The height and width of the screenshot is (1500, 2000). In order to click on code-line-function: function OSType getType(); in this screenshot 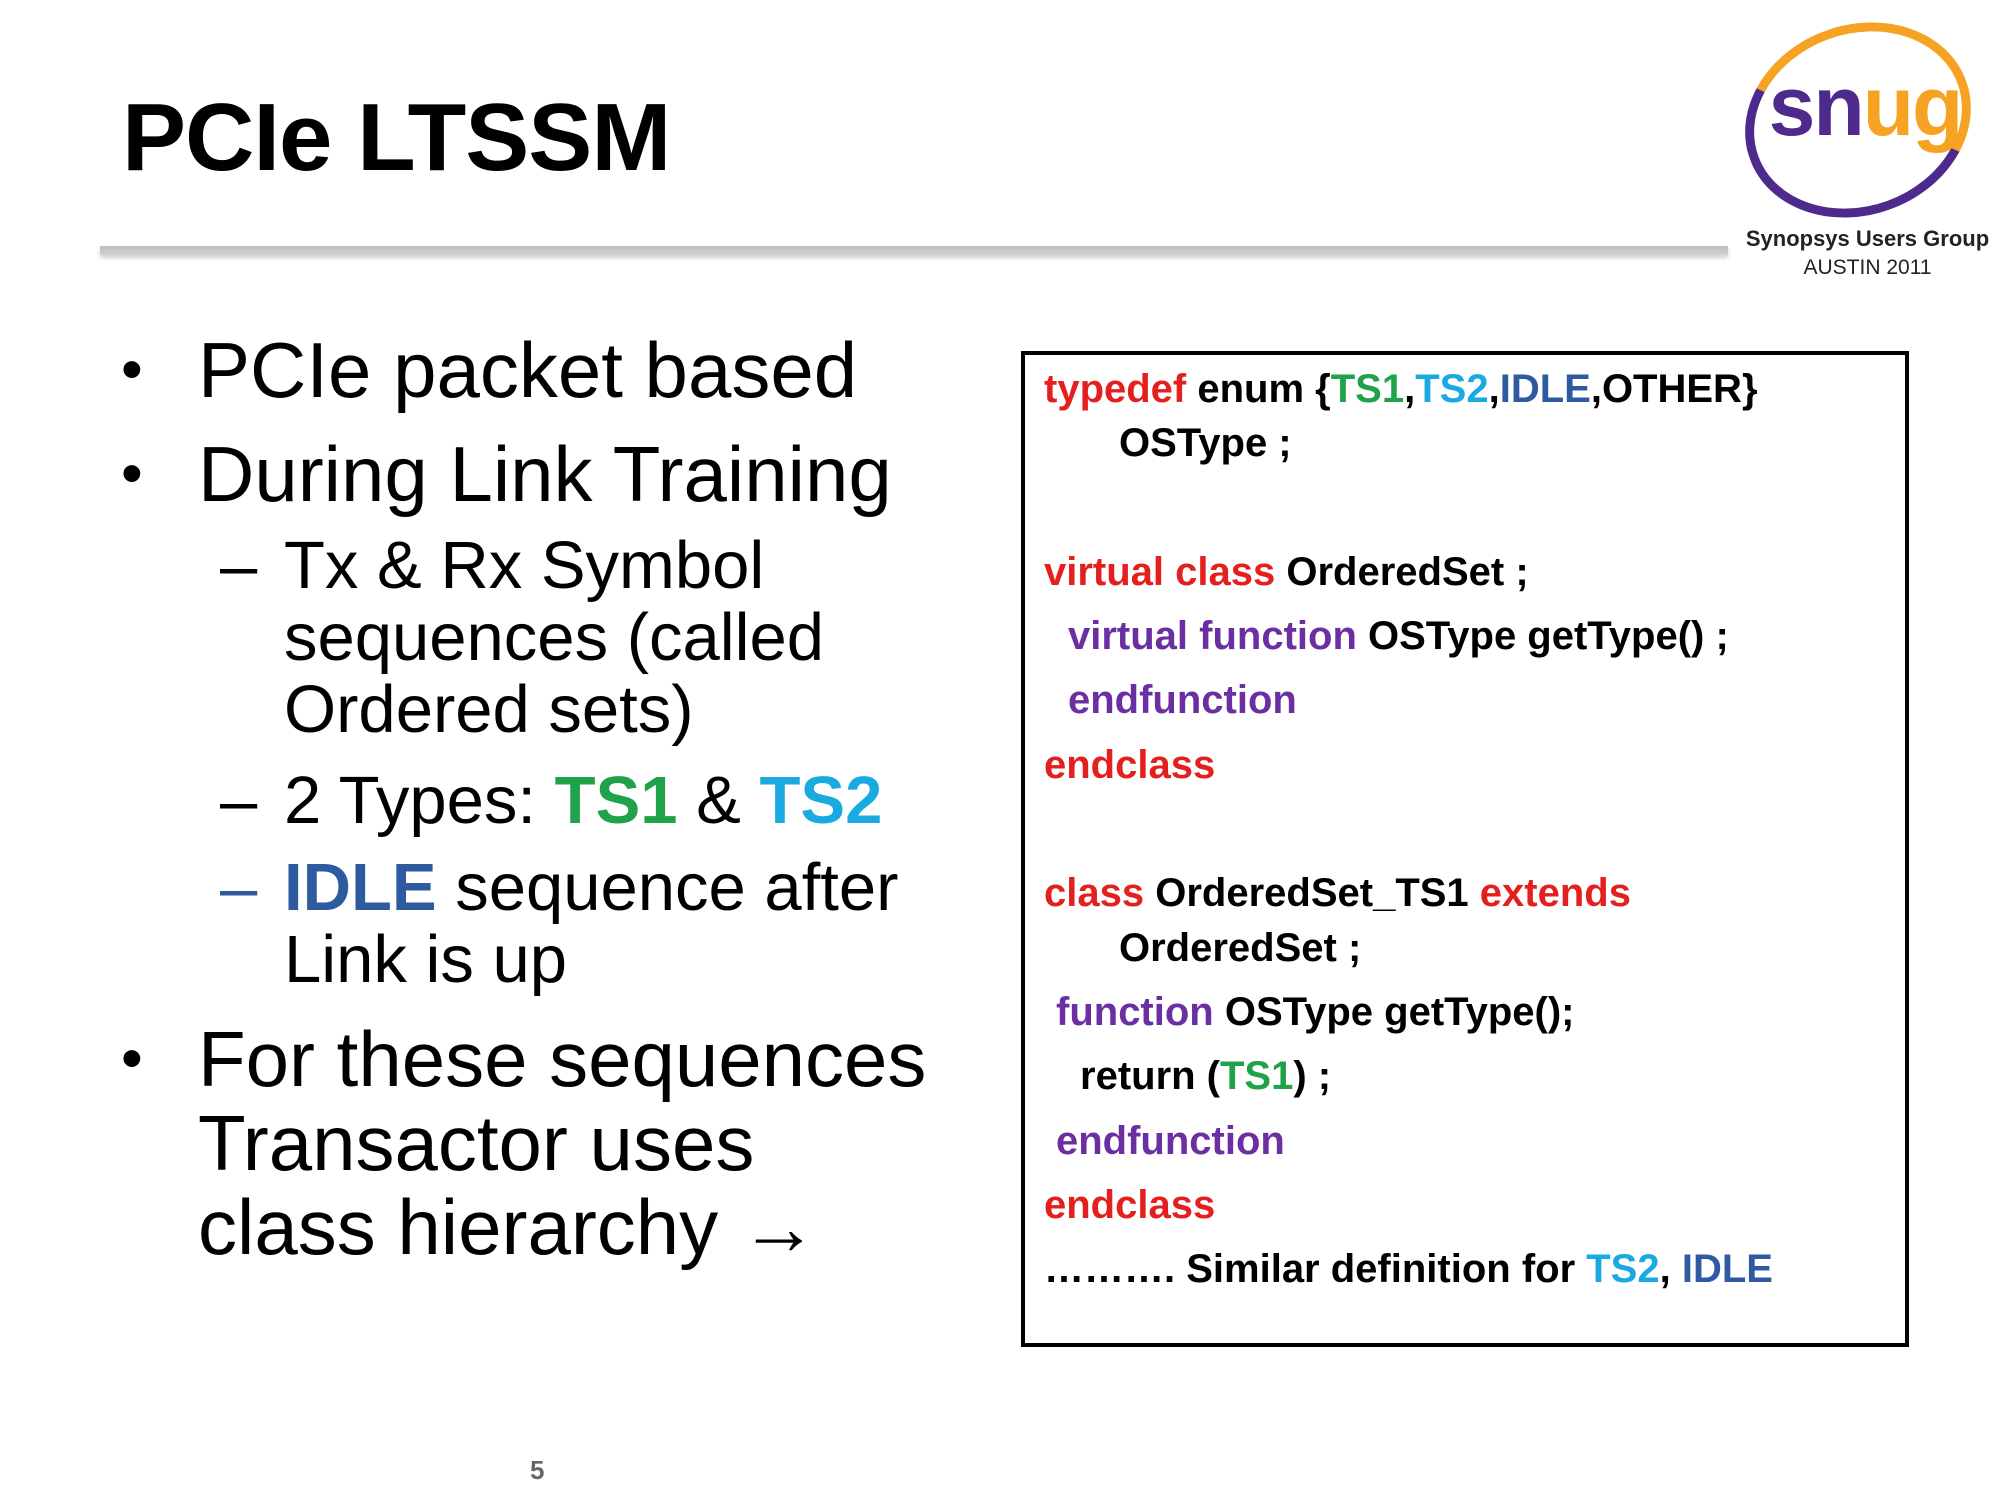, I will do `click(1315, 1012)`.